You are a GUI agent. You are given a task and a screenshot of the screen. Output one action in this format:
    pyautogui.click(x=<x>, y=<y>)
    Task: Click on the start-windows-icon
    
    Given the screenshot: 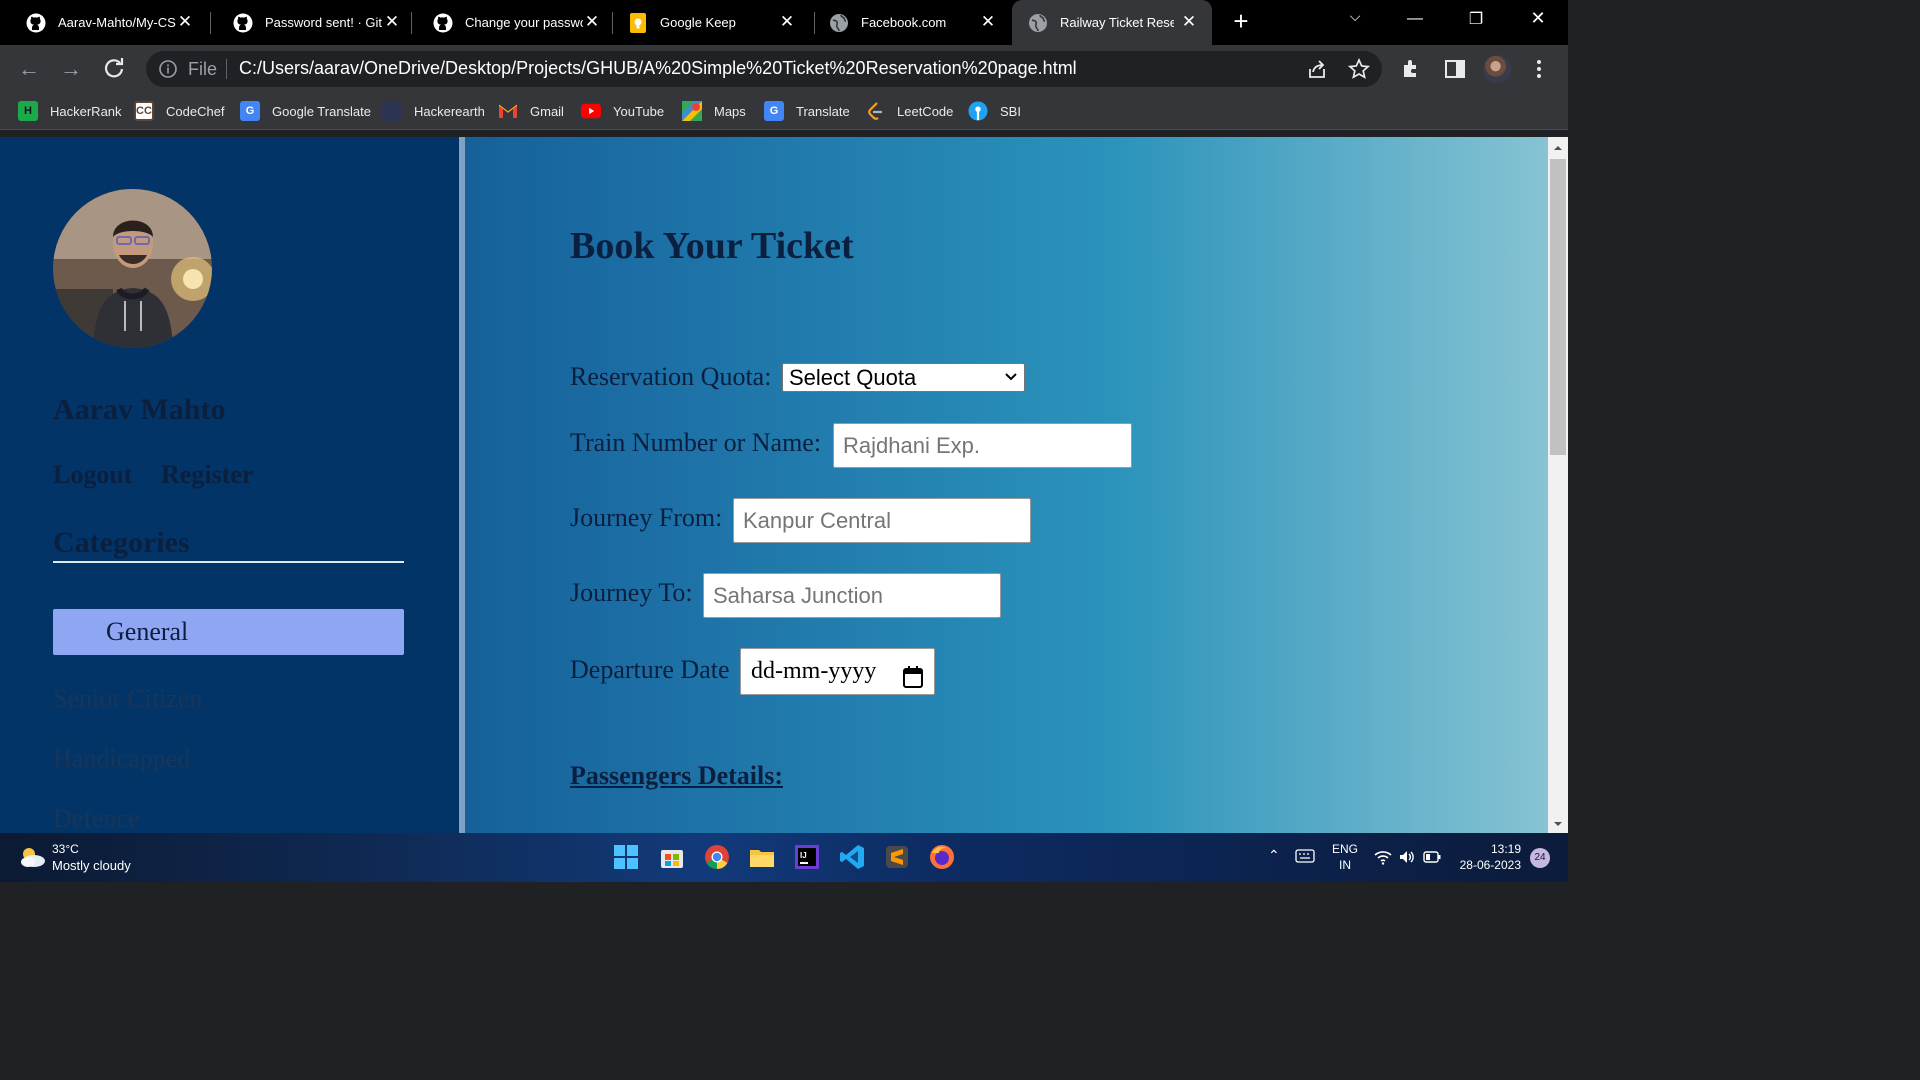 What is the action you would take?
    pyautogui.click(x=626, y=857)
    